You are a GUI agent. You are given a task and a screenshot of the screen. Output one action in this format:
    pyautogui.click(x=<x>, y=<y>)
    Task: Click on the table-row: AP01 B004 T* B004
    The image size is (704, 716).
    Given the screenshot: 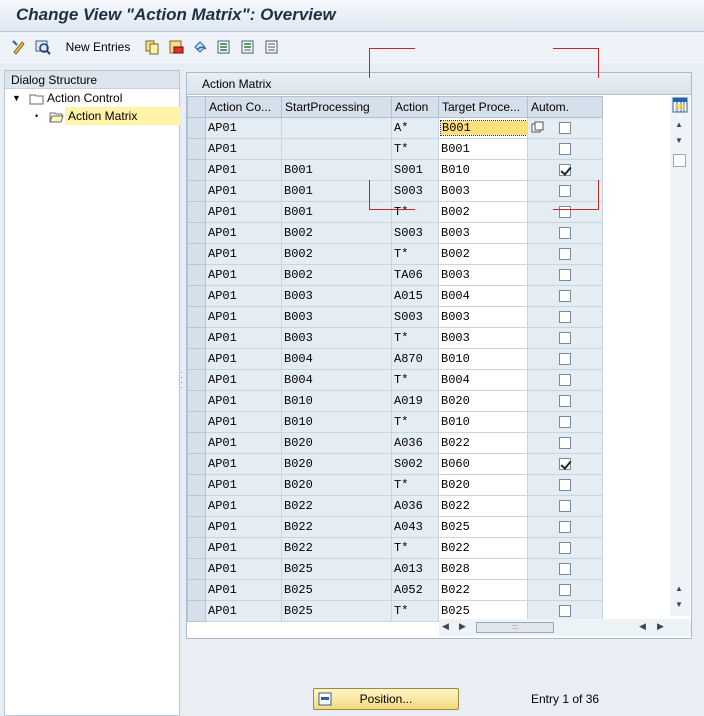 What is the action you would take?
    pyautogui.click(x=395, y=380)
    